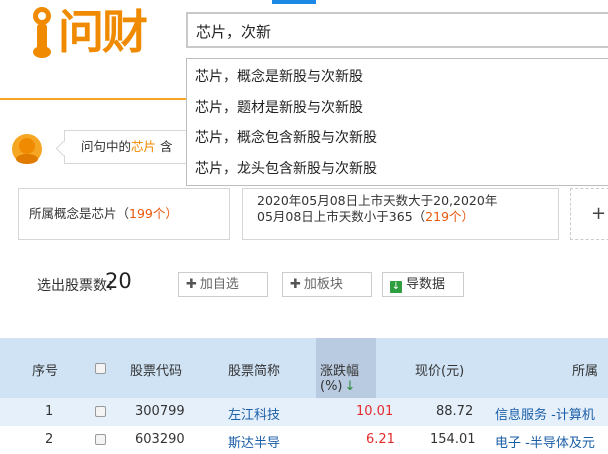 This screenshot has height=454, width=608. What do you see at coordinates (426, 284) in the screenshot?
I see `export-label: 导数据` at bounding box center [426, 284].